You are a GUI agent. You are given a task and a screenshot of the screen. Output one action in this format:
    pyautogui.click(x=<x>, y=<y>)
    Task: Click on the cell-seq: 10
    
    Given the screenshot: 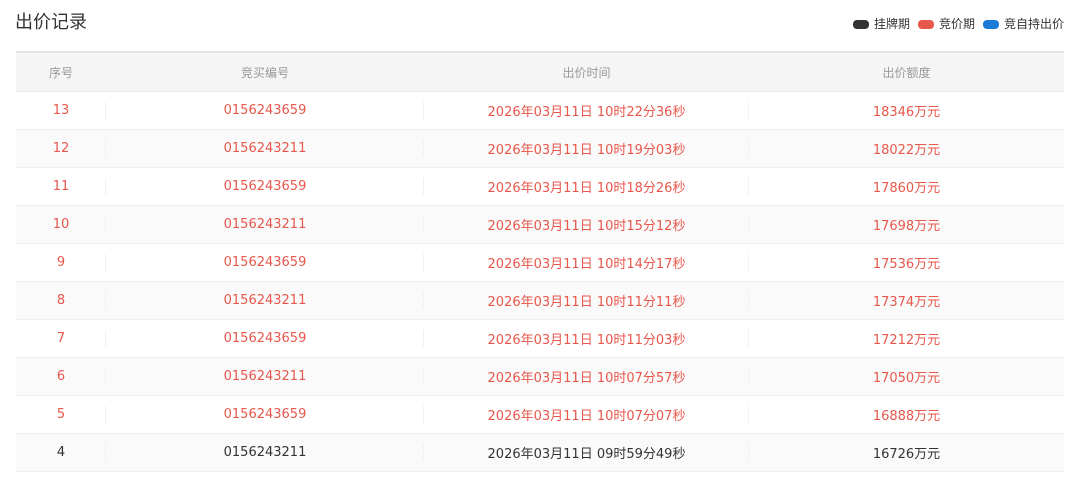 What is the action you would take?
    pyautogui.click(x=61, y=224)
    